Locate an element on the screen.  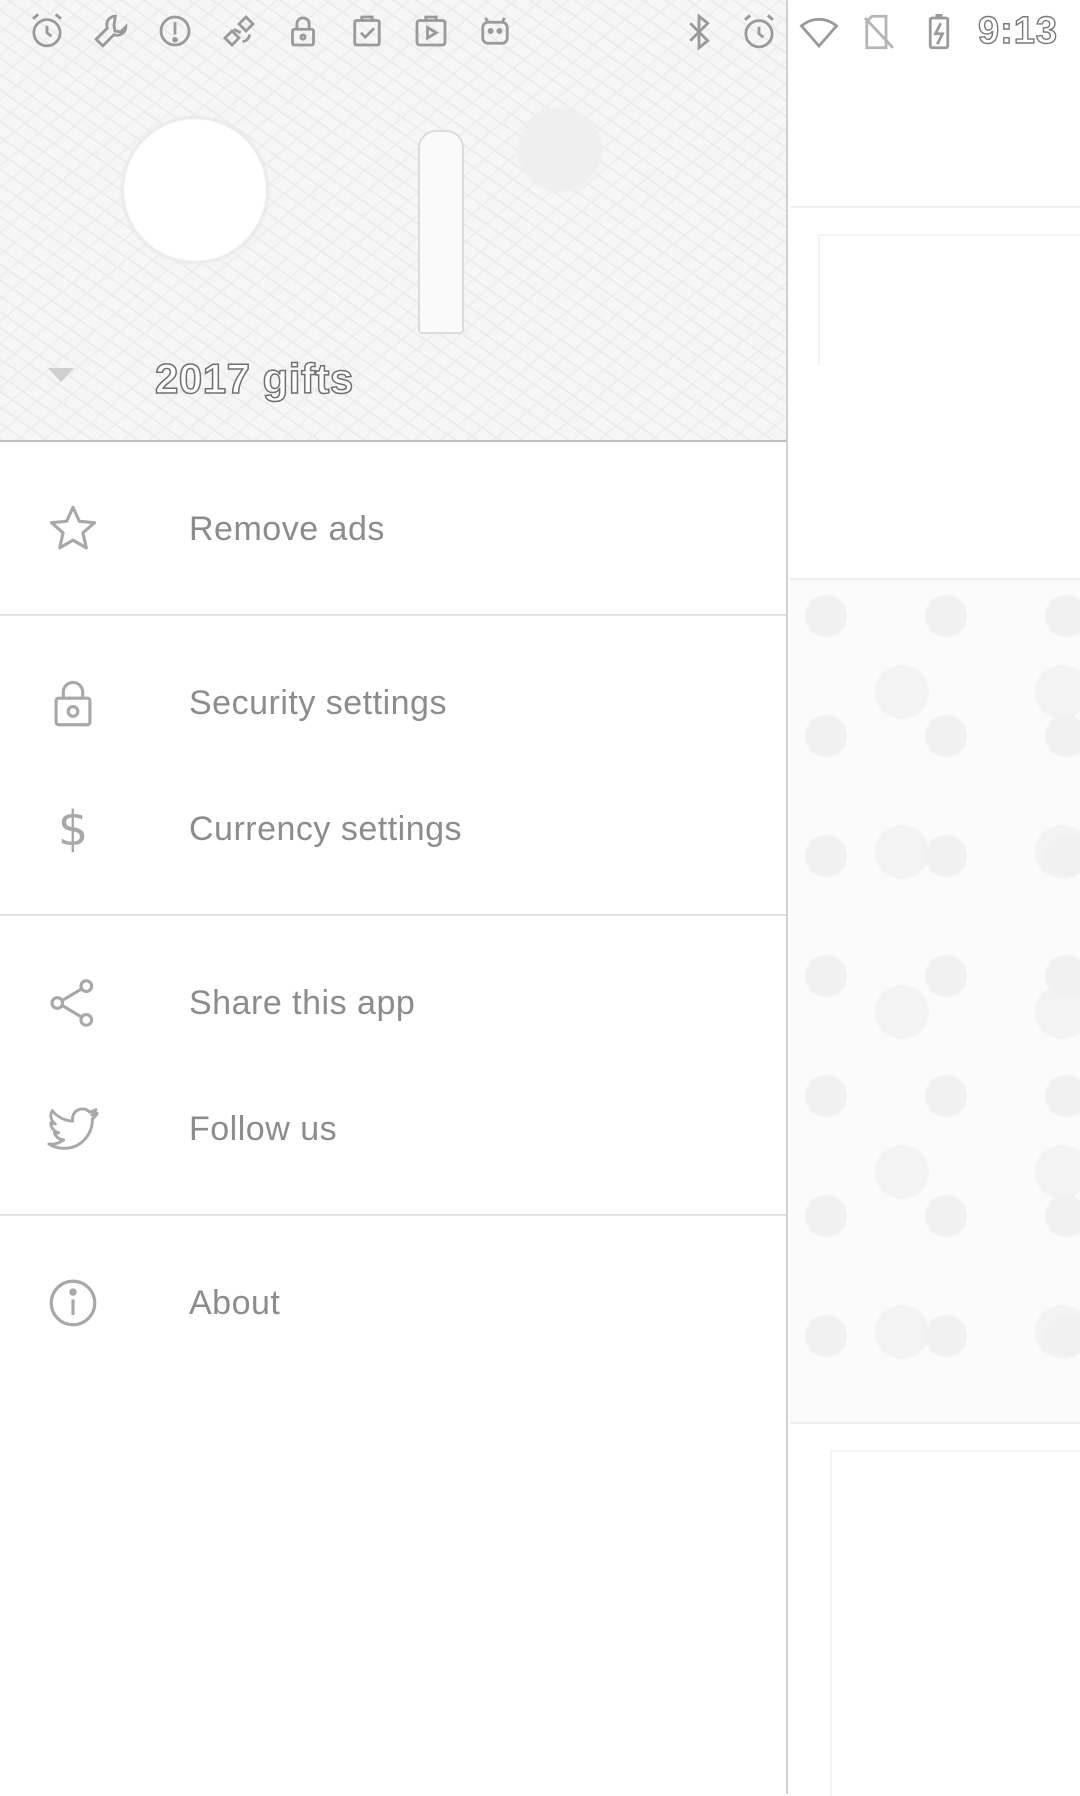
header-background-candle is located at coordinates (441, 232).